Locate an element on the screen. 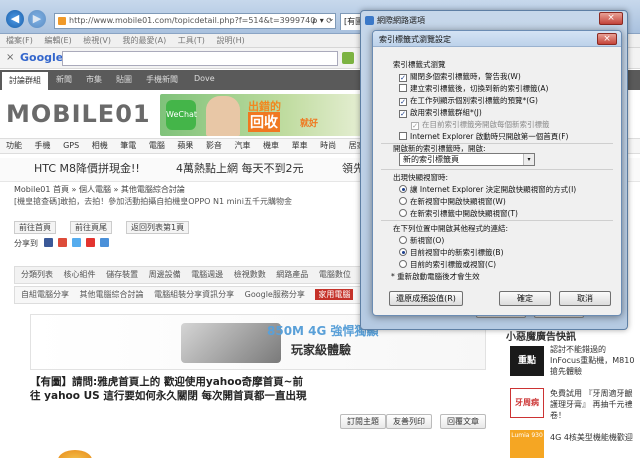  subnav-item-active: 家用電腦 is located at coordinates (334, 294).